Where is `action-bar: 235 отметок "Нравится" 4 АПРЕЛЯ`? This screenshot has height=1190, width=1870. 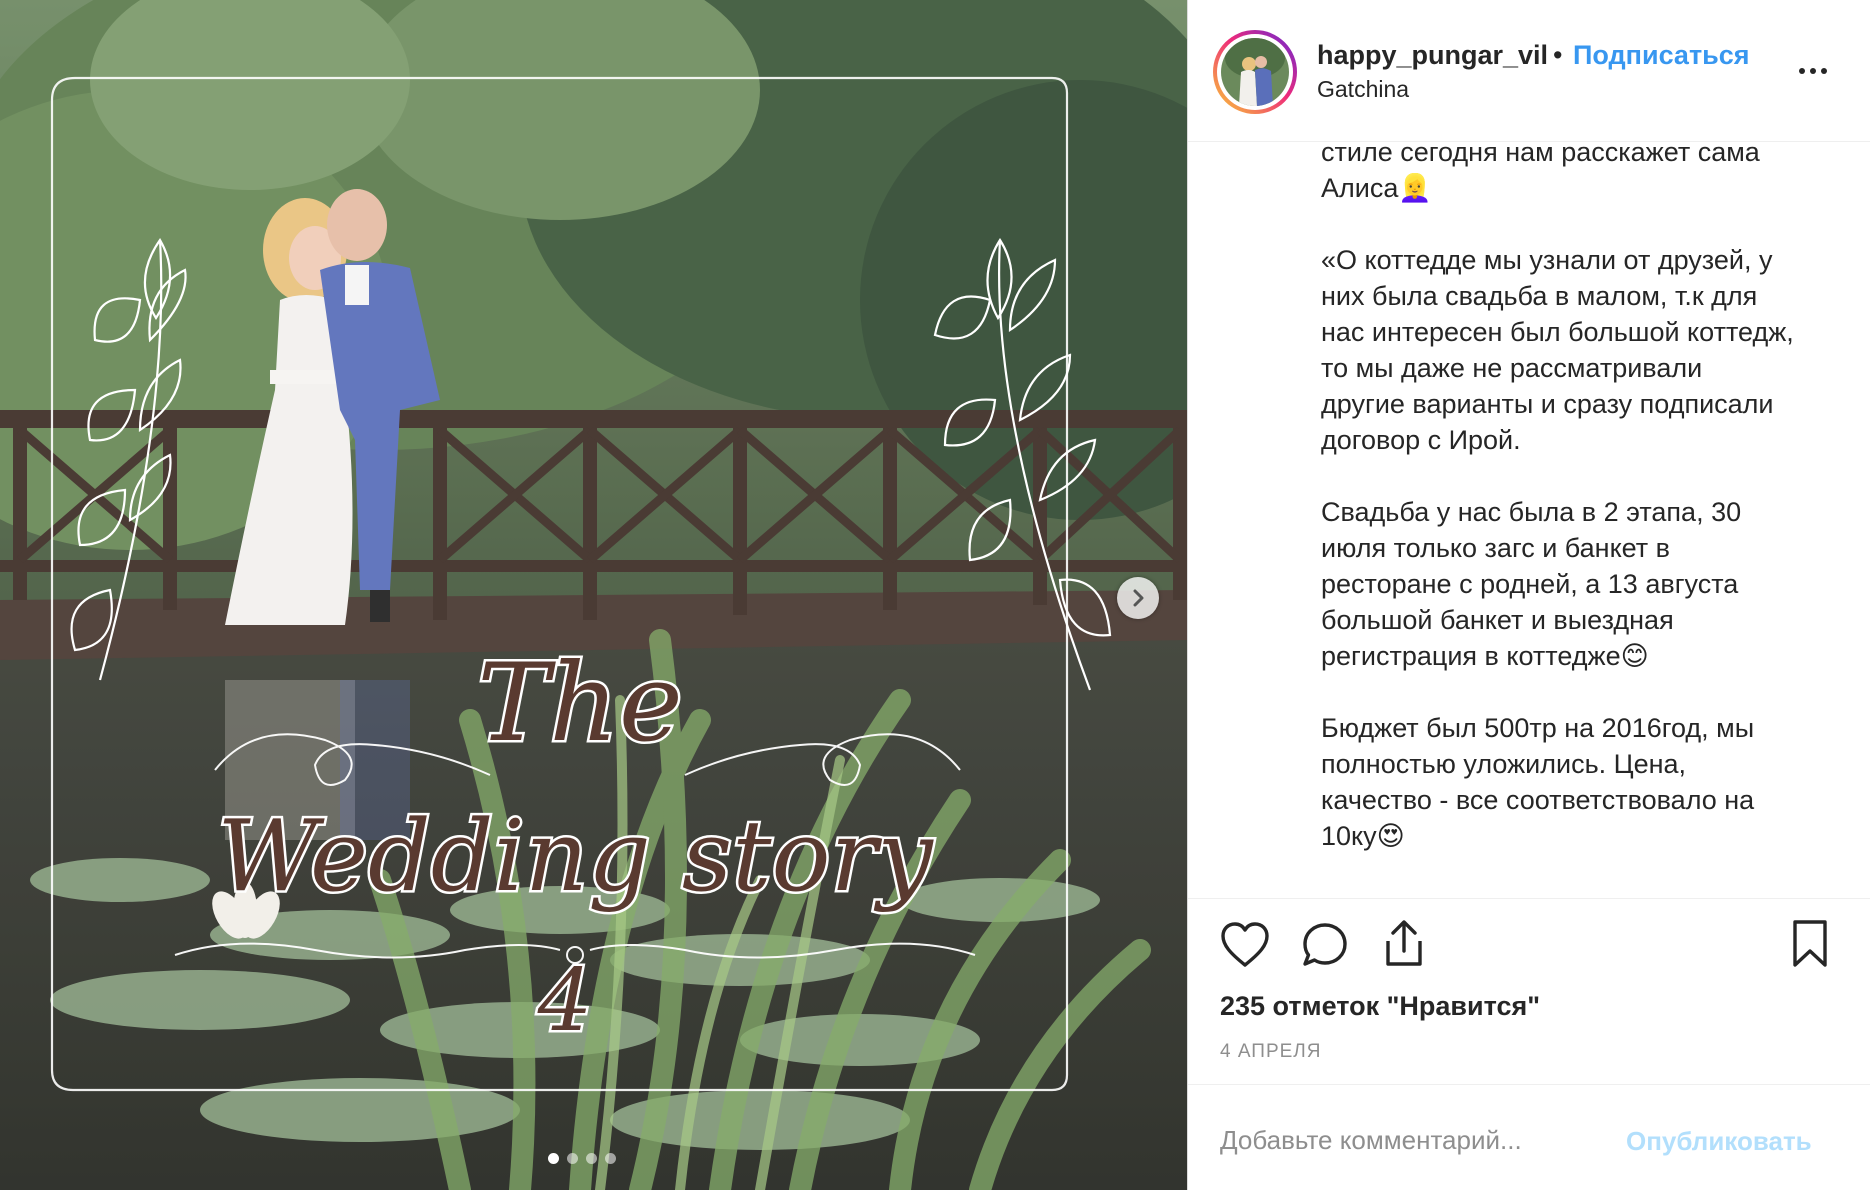
action-bar: 235 отметок "Нравится" 4 АПРЕЛЯ is located at coordinates (1529, 991).